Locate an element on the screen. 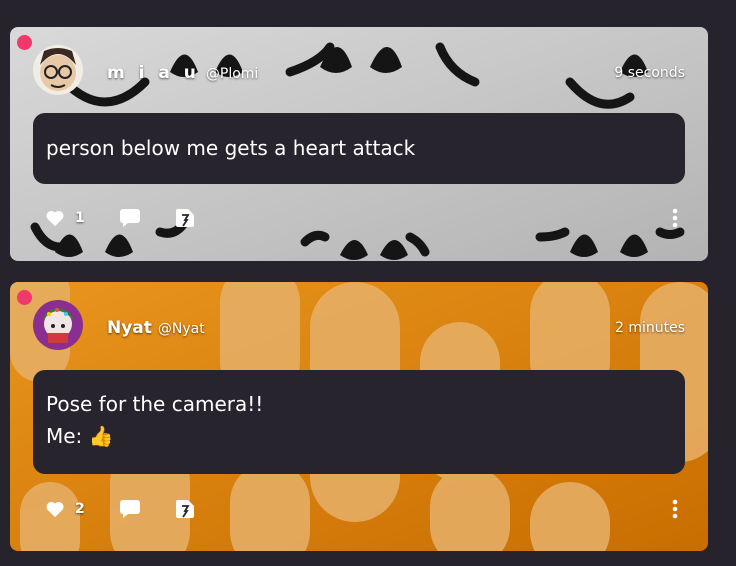  user-handle: @Plomi is located at coordinates (232, 74).